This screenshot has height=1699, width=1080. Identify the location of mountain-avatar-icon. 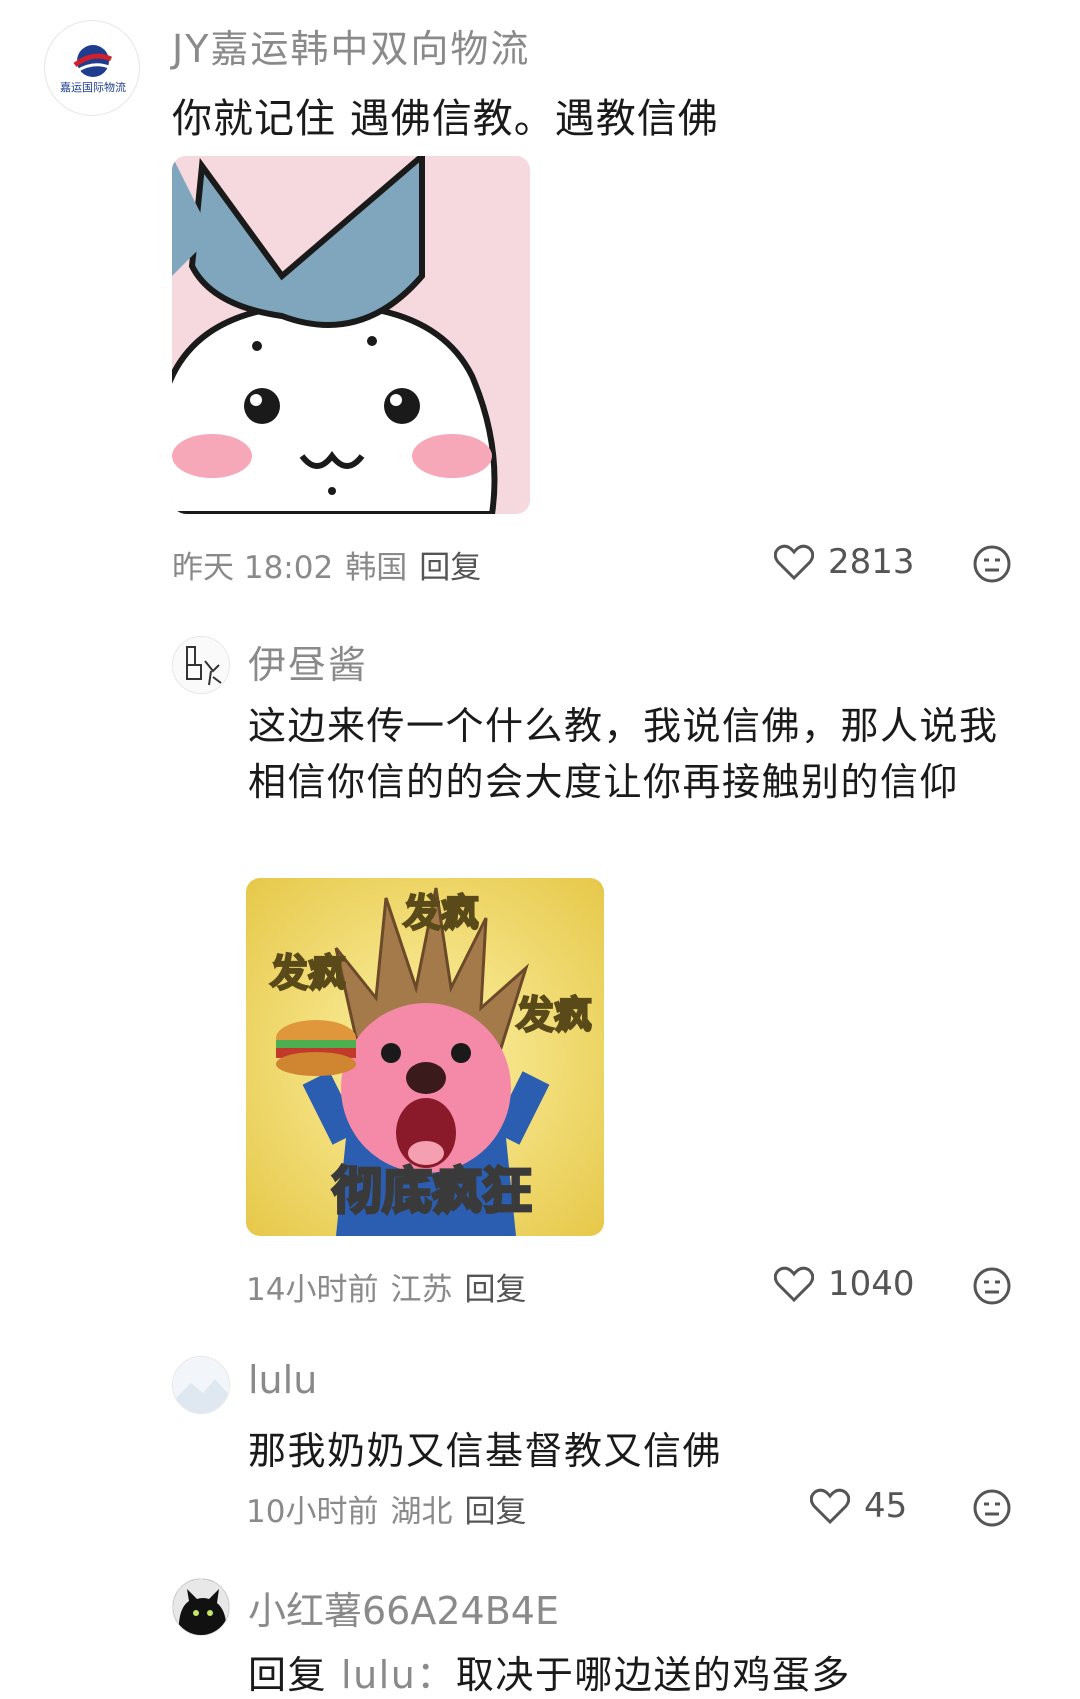
(201, 1385).